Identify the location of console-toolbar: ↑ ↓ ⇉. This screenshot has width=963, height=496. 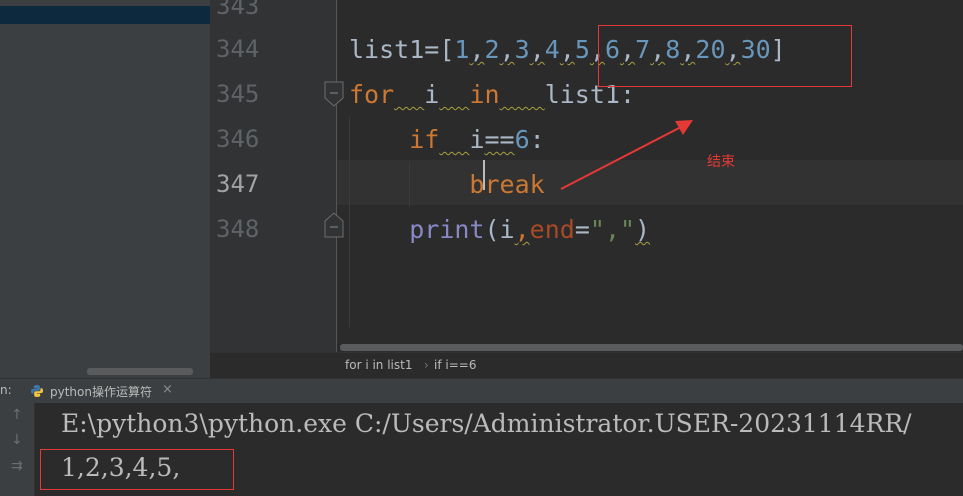
(17, 449).